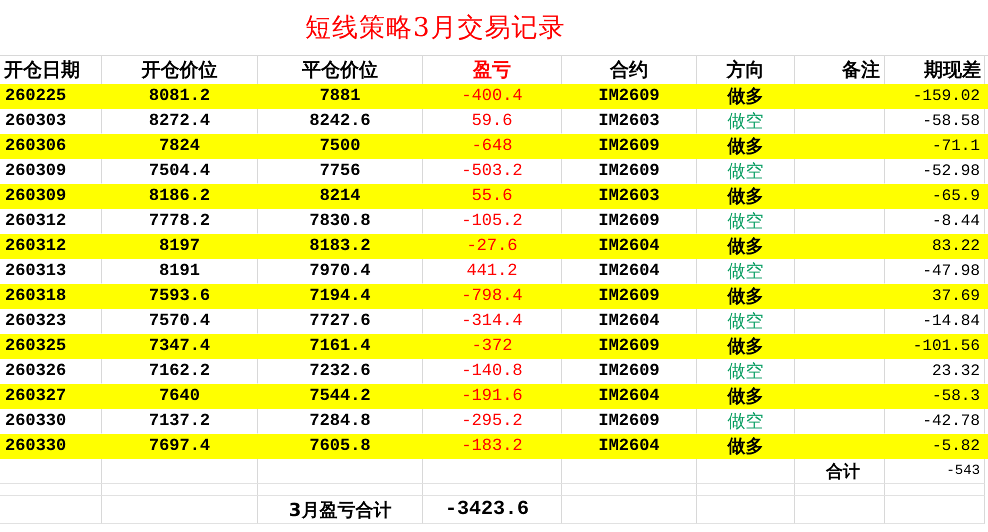 This screenshot has height=532, width=988. What do you see at coordinates (946, 96) in the screenshot?
I see `table-cell: -159.02` at bounding box center [946, 96].